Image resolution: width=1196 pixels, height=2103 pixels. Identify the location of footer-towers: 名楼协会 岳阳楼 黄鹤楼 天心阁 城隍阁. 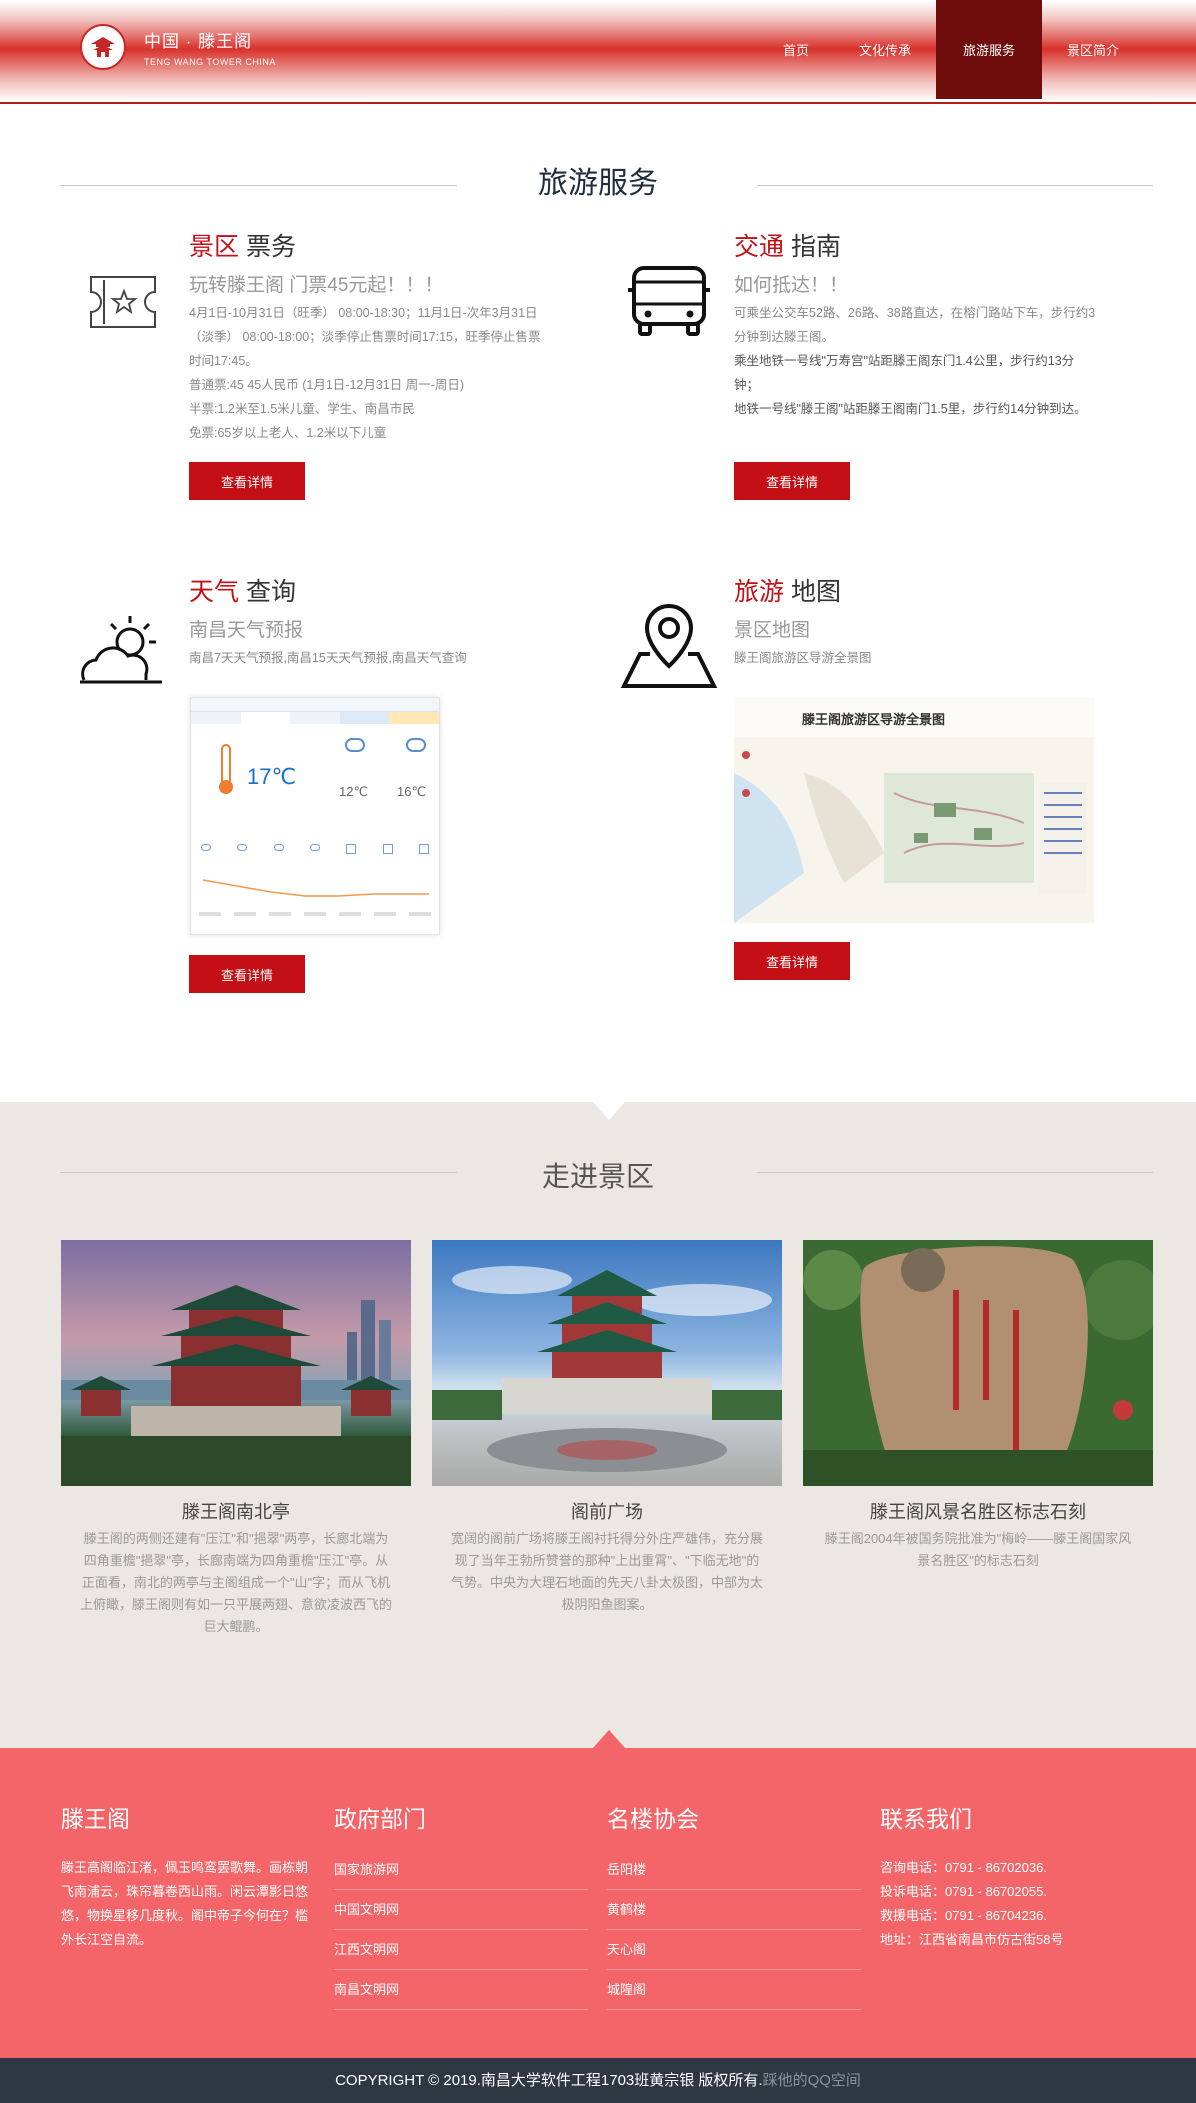
(734, 1908).